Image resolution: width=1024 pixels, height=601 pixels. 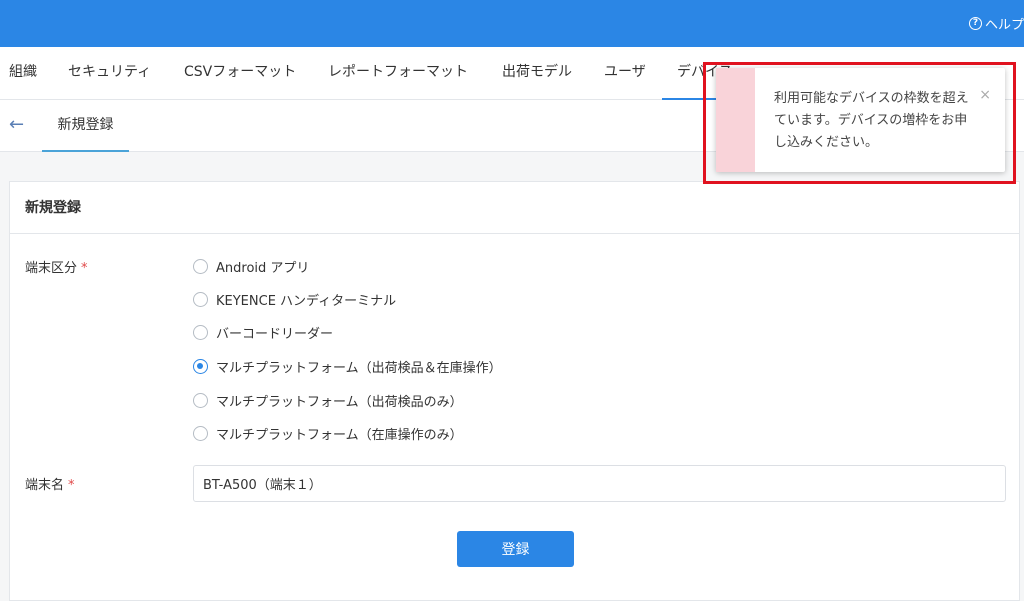 I want to click on tab-shipping-model: 出荷モデル, so click(x=537, y=73).